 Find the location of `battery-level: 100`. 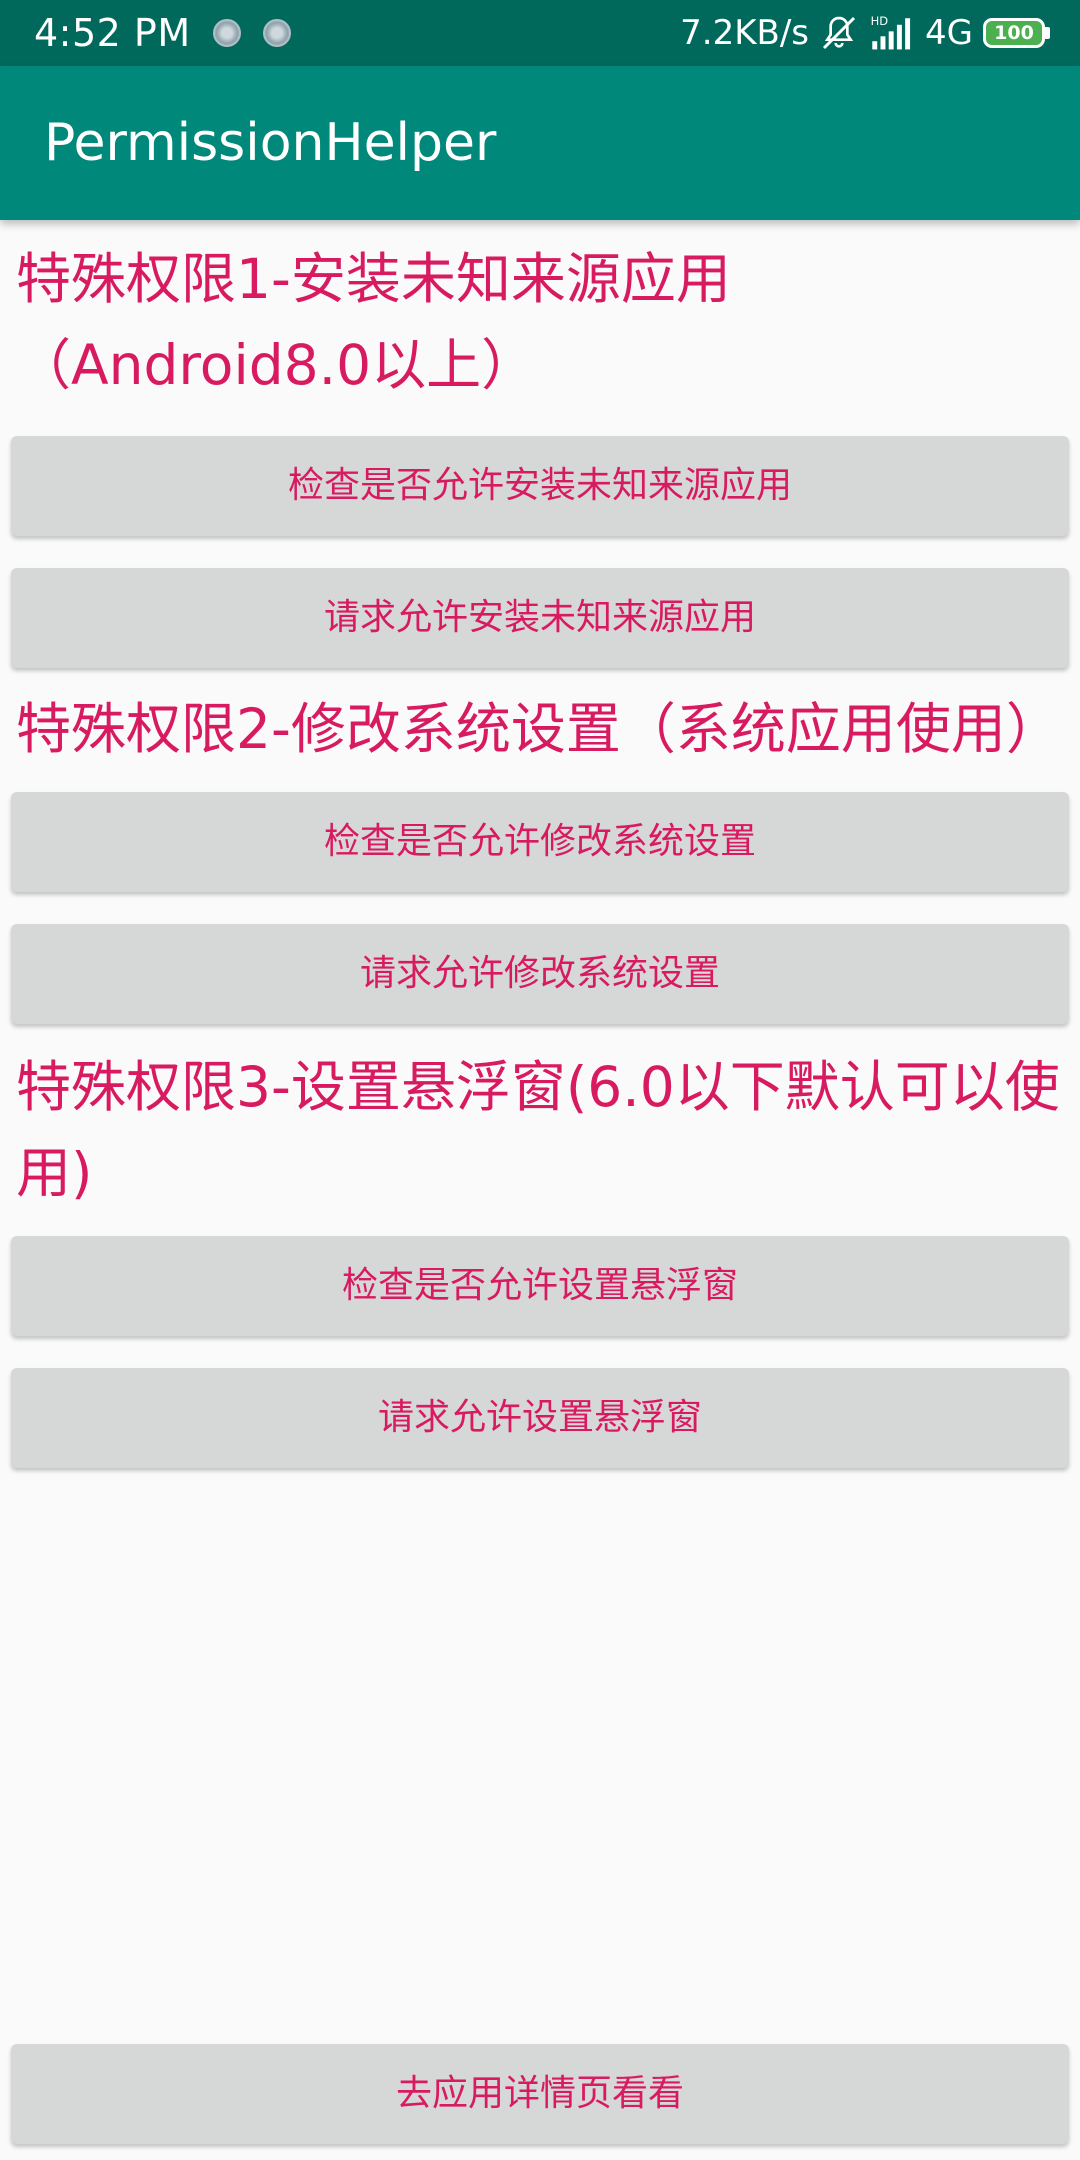

battery-level: 100 is located at coordinates (1014, 33).